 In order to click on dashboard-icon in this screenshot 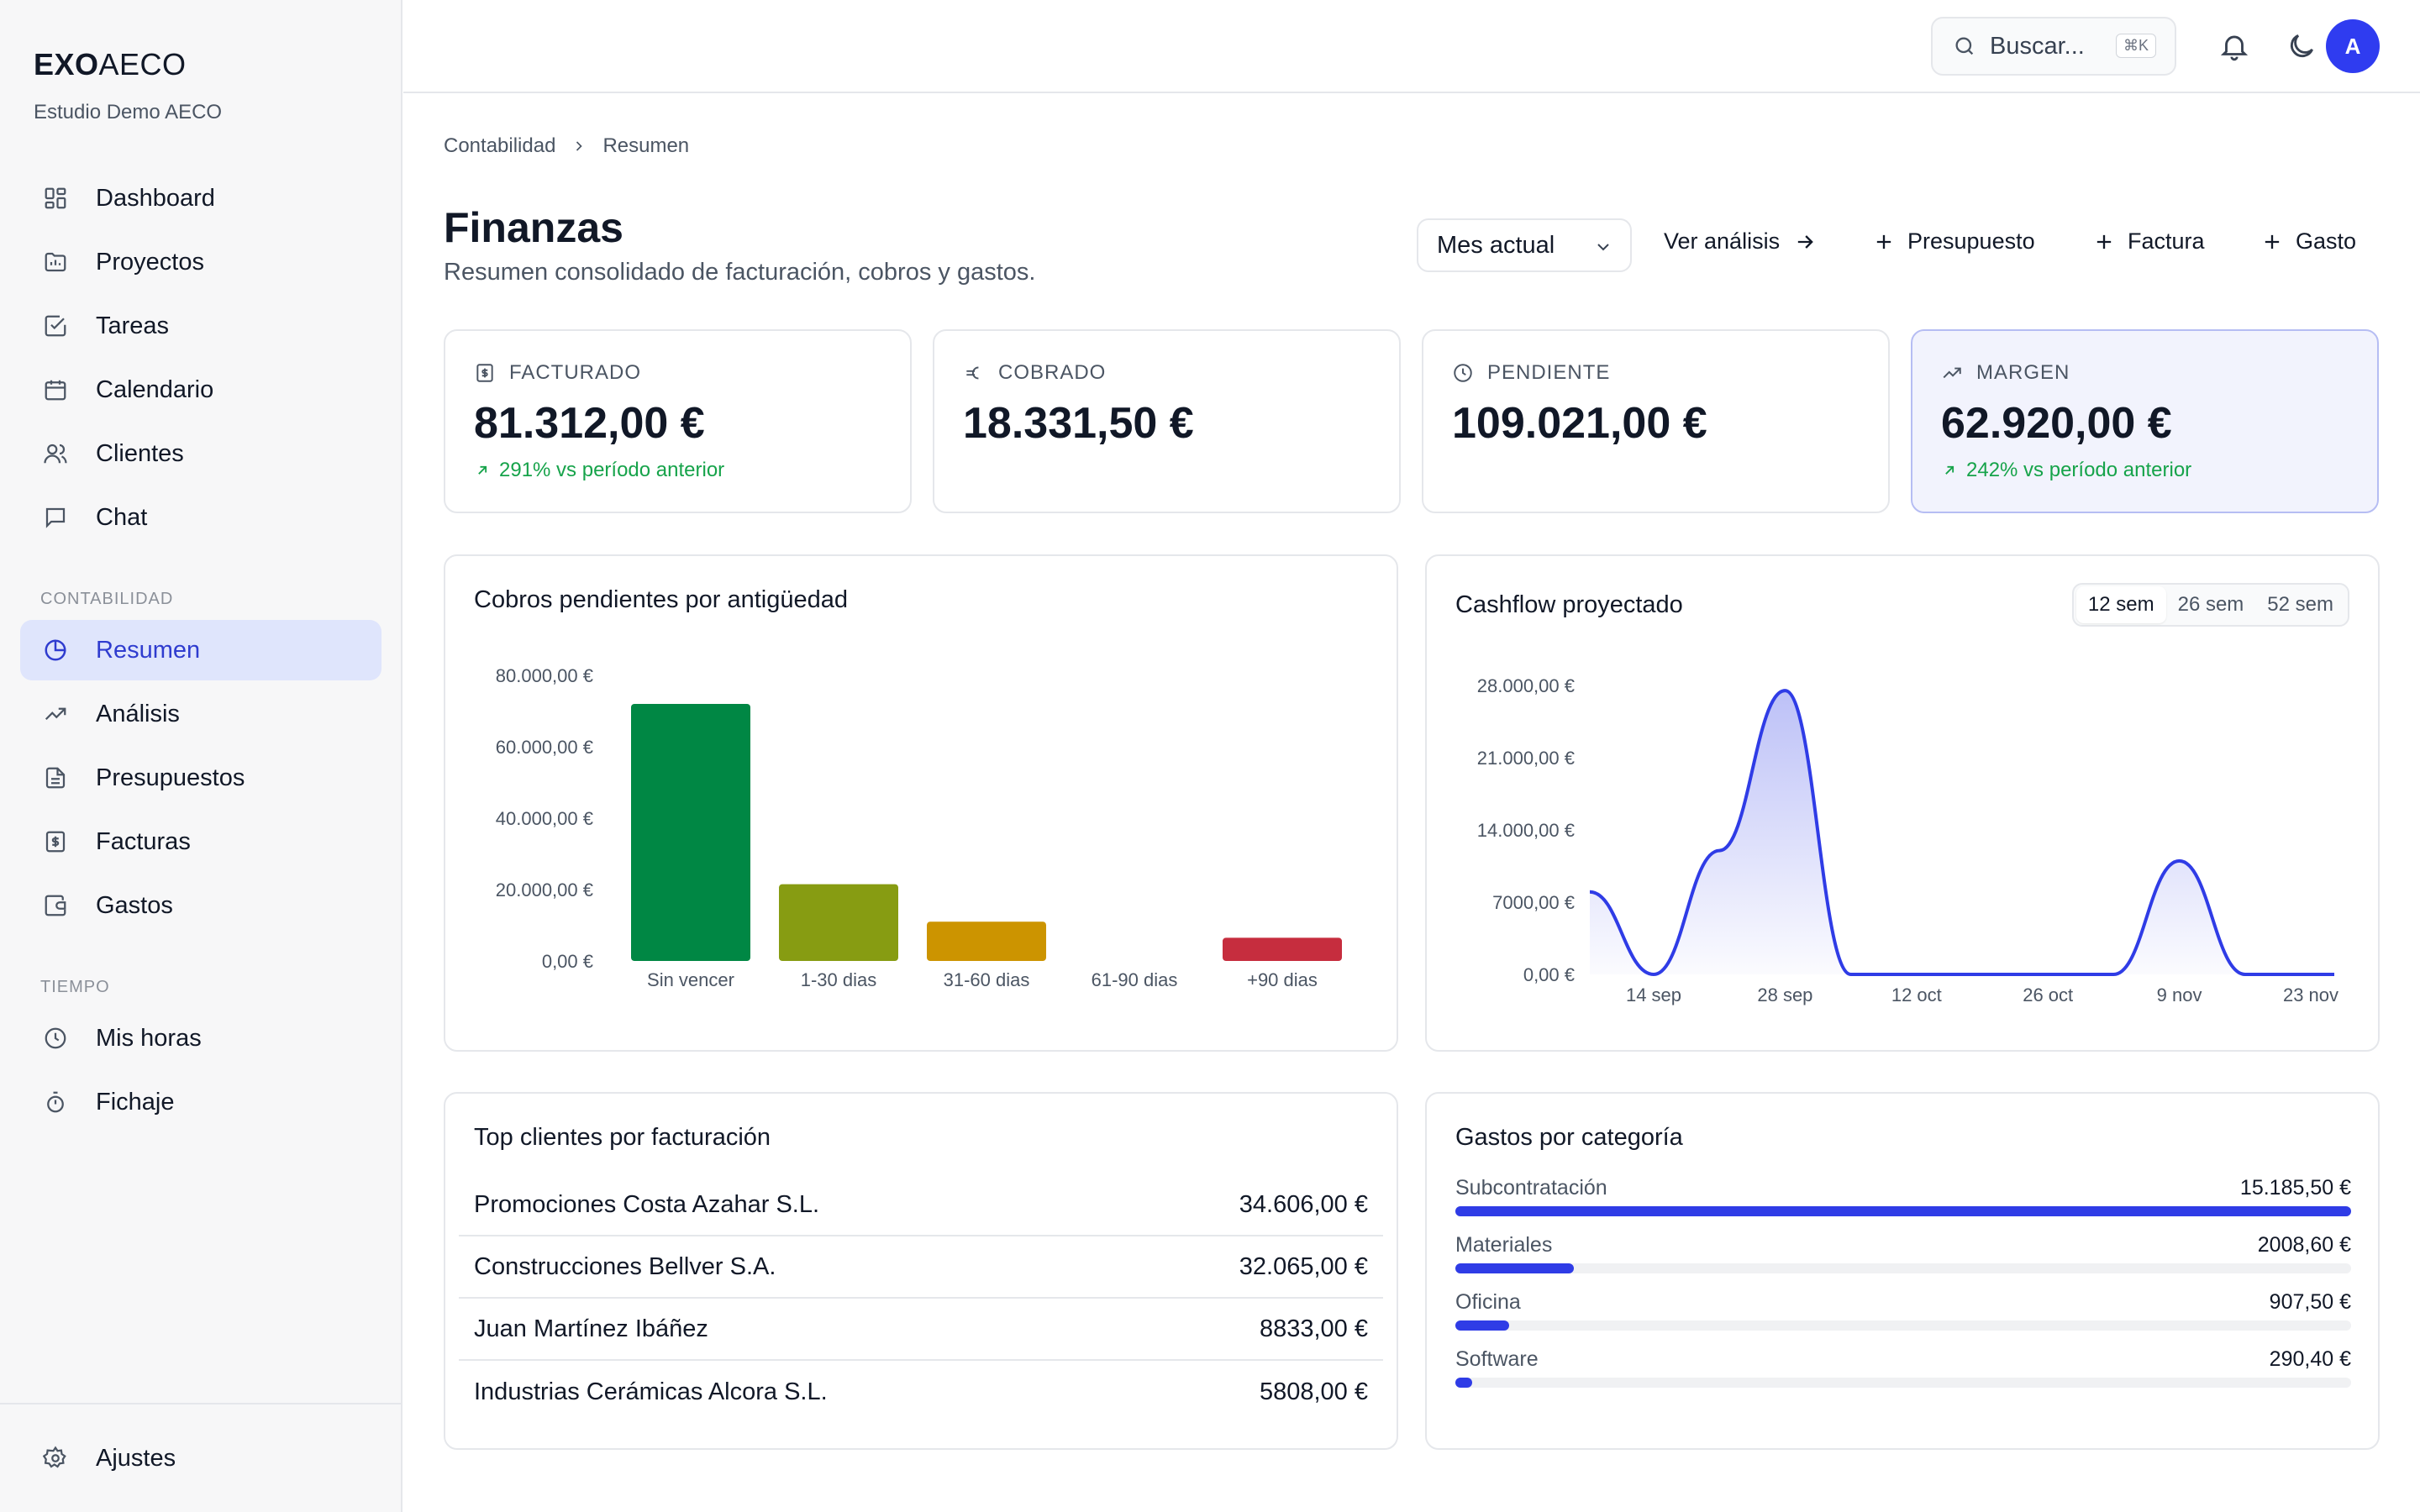, I will do `click(55, 198)`.